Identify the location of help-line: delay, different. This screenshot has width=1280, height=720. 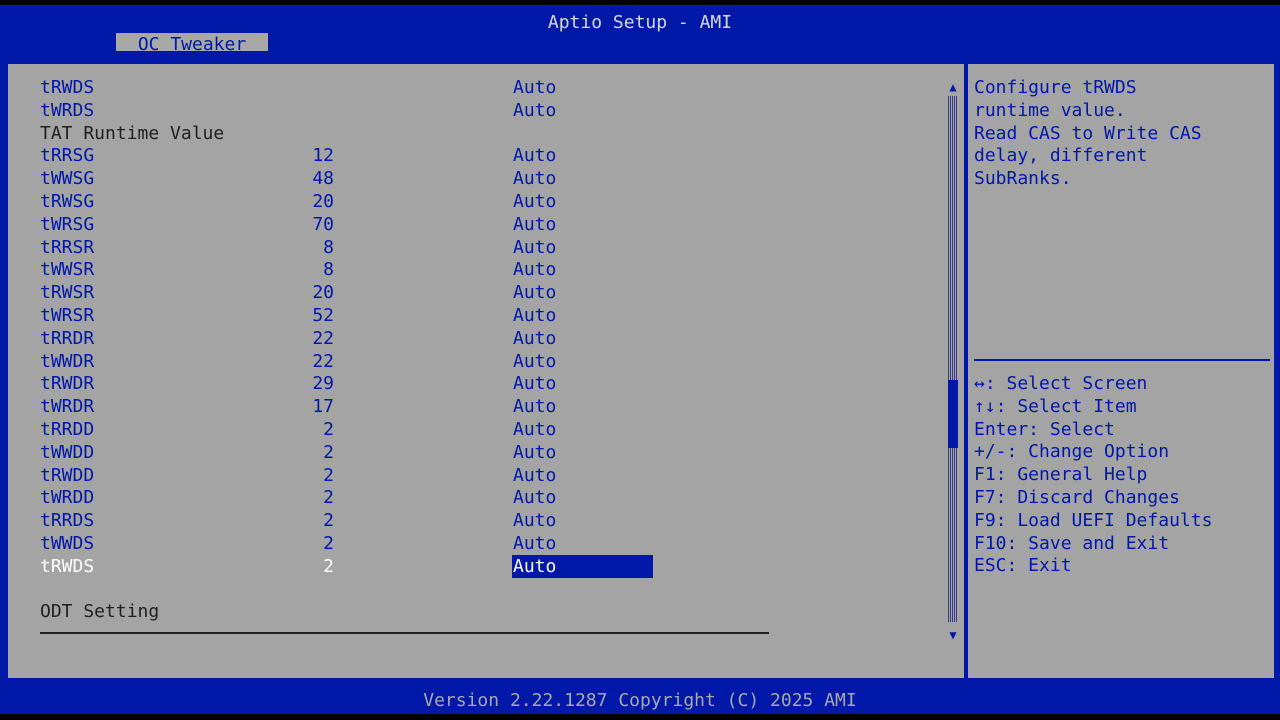
(1061, 156).